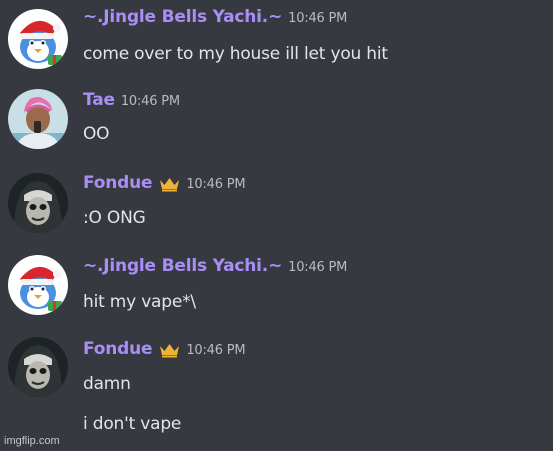 The height and width of the screenshot is (451, 553). Describe the element at coordinates (114, 218) in the screenshot. I see `message-text: :O ONG` at that location.